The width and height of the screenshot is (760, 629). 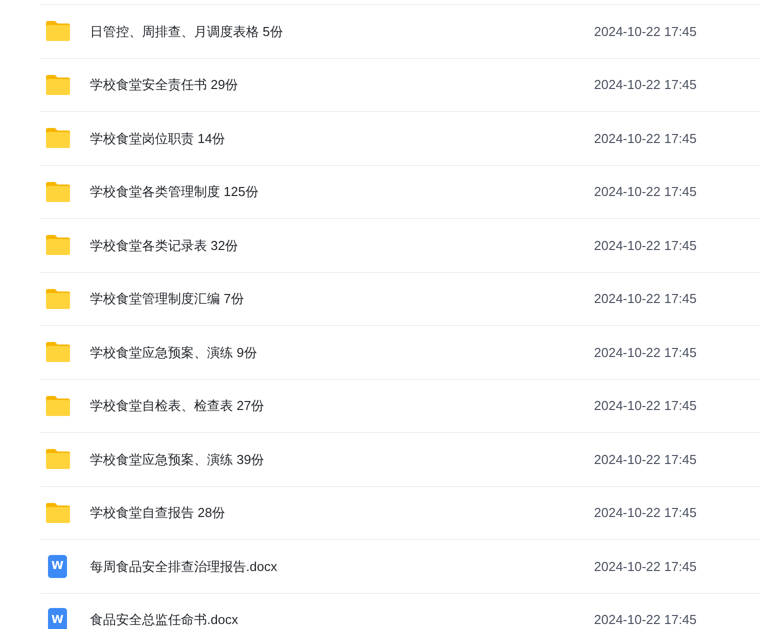 What do you see at coordinates (342, 245) in the screenshot?
I see `file-name: 学校食堂各类记录表 32份` at bounding box center [342, 245].